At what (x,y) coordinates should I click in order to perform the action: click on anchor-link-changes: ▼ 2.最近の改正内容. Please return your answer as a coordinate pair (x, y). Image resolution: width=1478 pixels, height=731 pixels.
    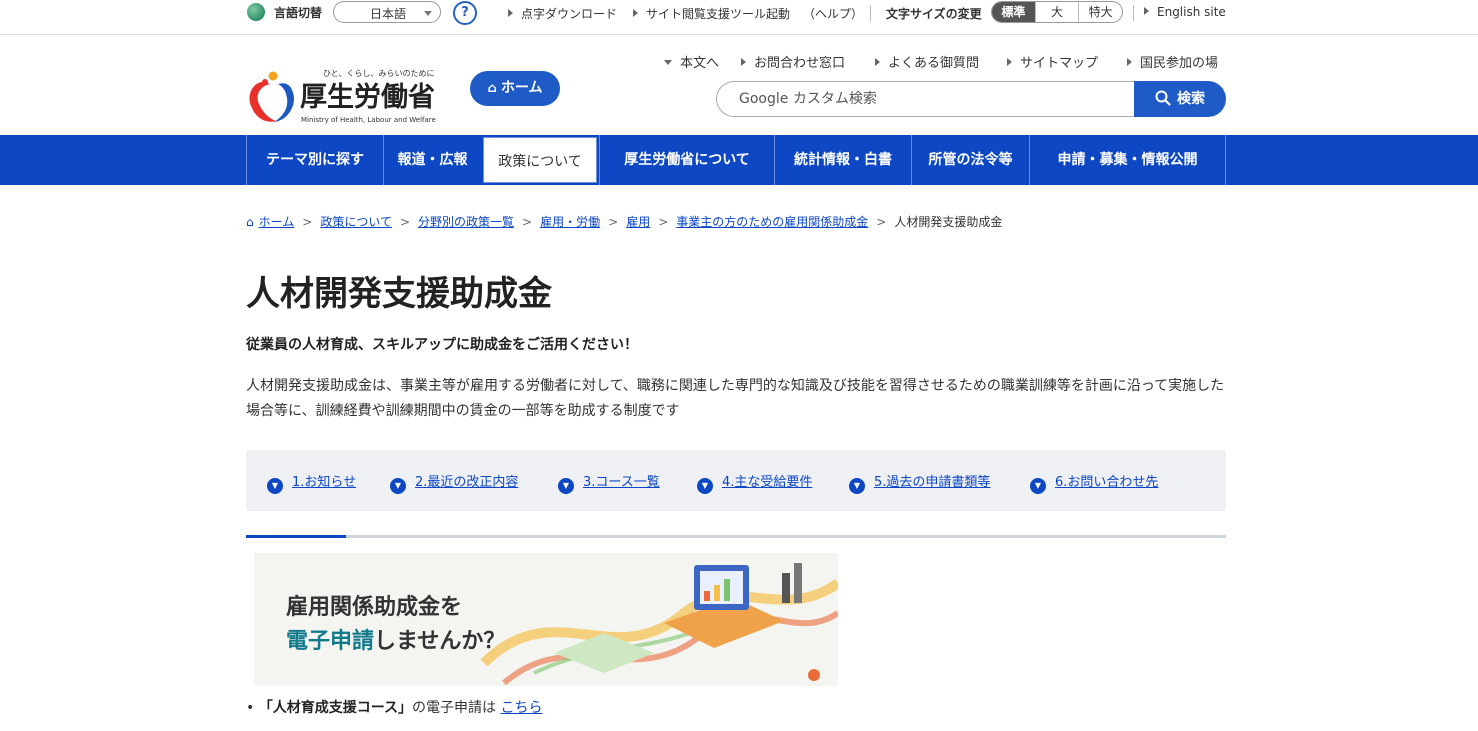
    Looking at the image, I should click on (454, 482).